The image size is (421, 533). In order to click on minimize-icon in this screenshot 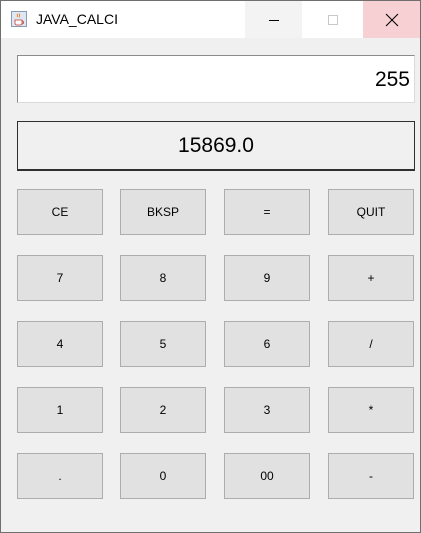, I will do `click(273, 20)`.